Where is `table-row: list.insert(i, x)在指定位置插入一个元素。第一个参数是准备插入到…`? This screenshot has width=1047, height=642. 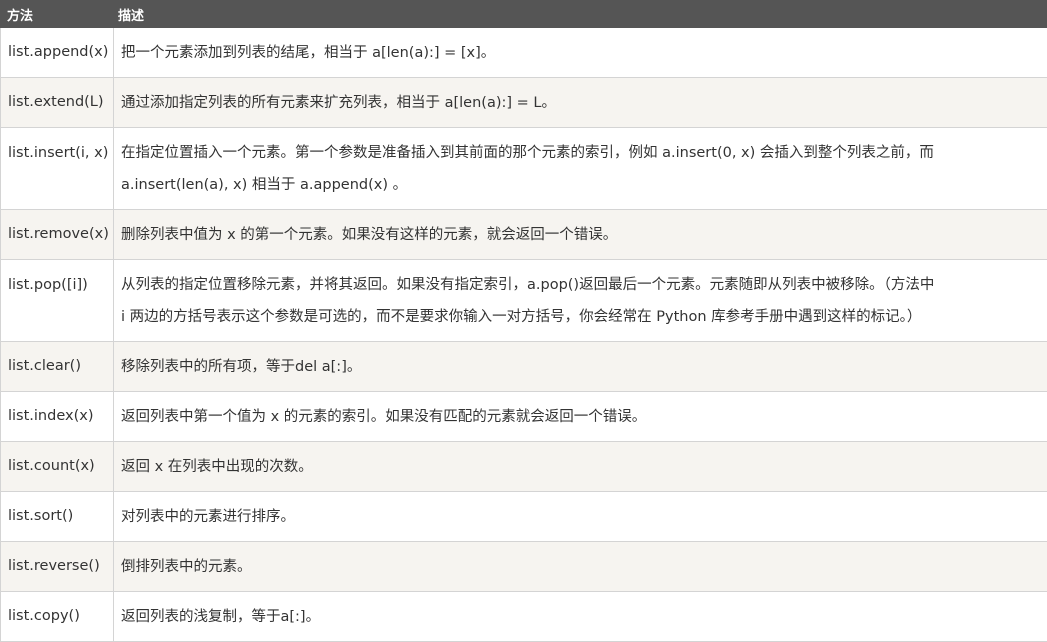
table-row: list.insert(i, x)在指定位置插入一个元素。第一个参数是准备插入到… is located at coordinates (524, 169).